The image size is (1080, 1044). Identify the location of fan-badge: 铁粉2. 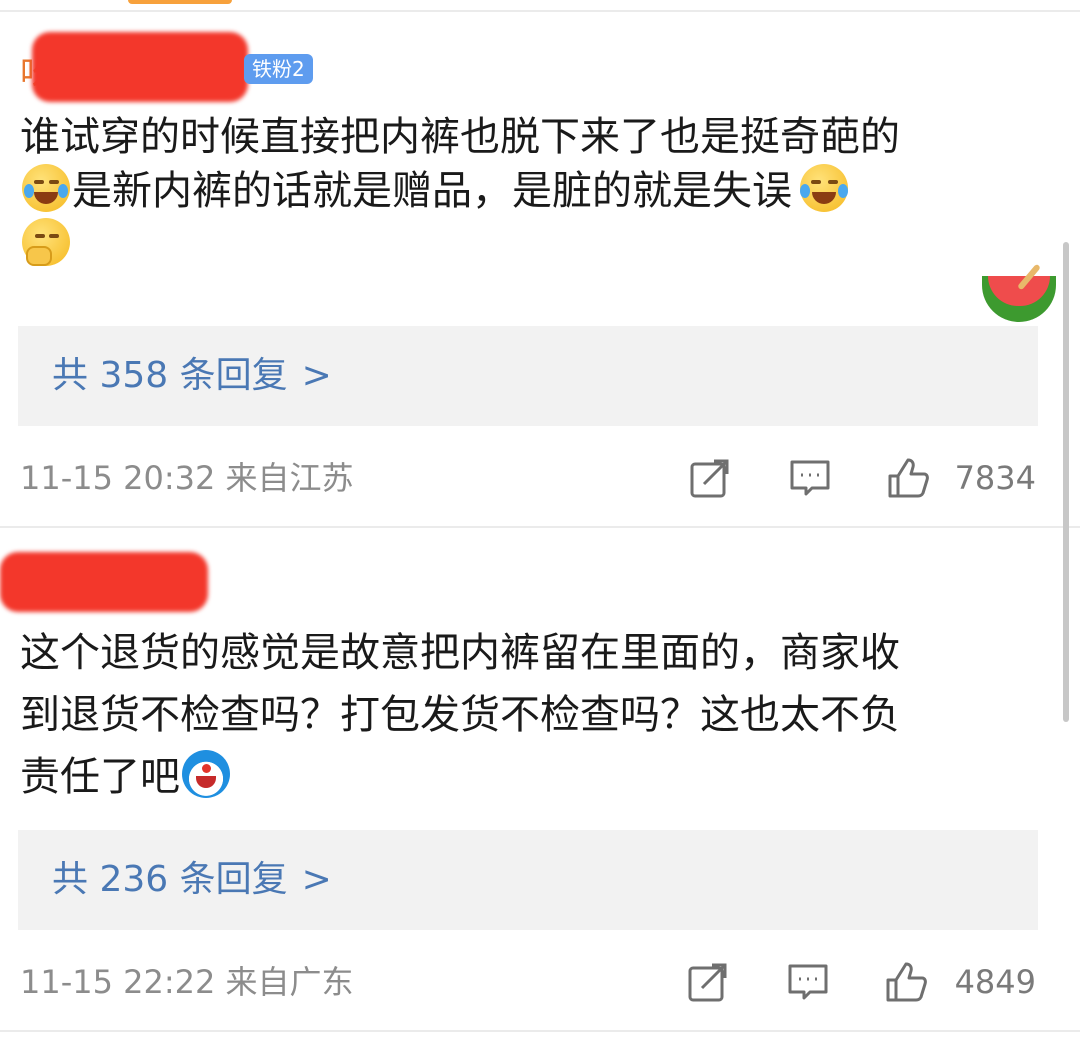
(278, 69).